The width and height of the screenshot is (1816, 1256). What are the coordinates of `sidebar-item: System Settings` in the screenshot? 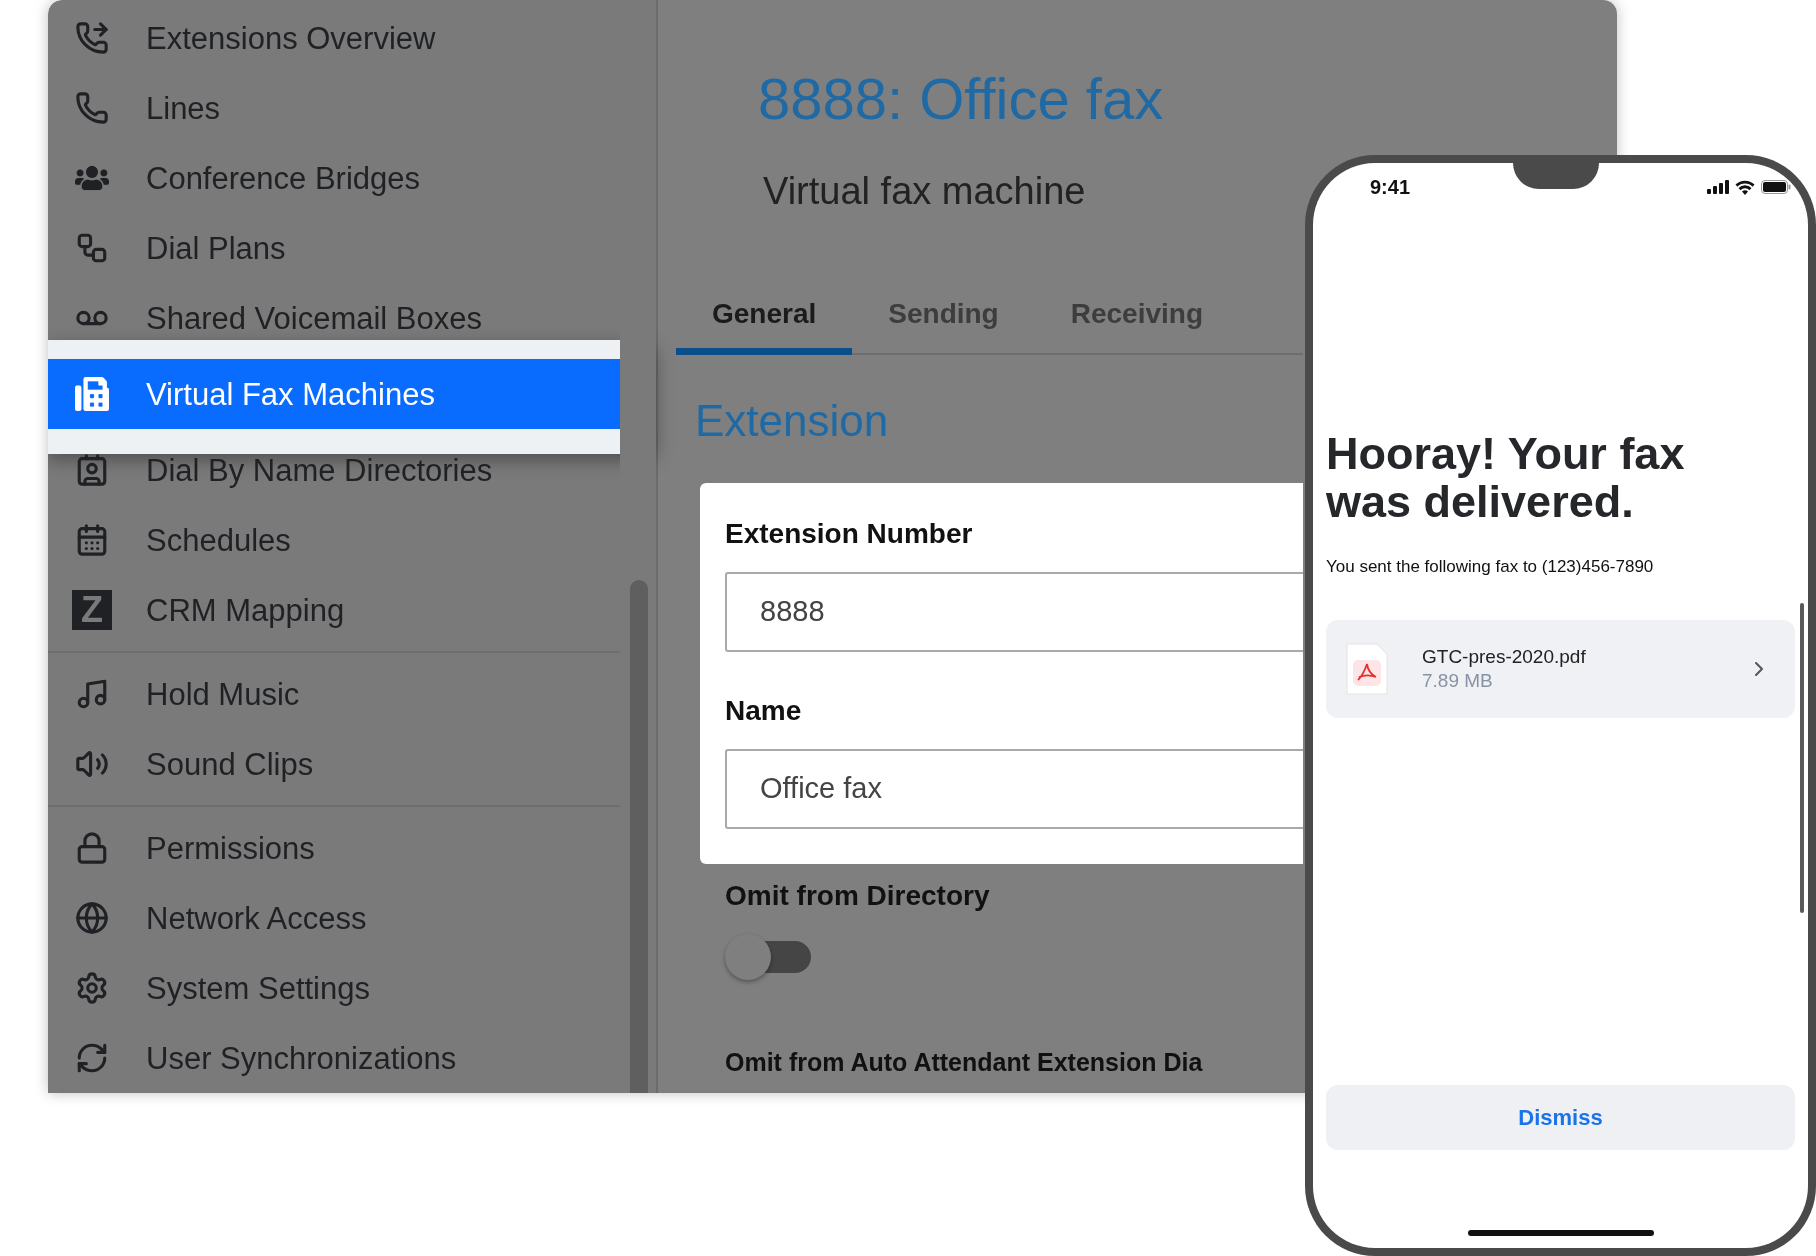 It's located at (334, 988).